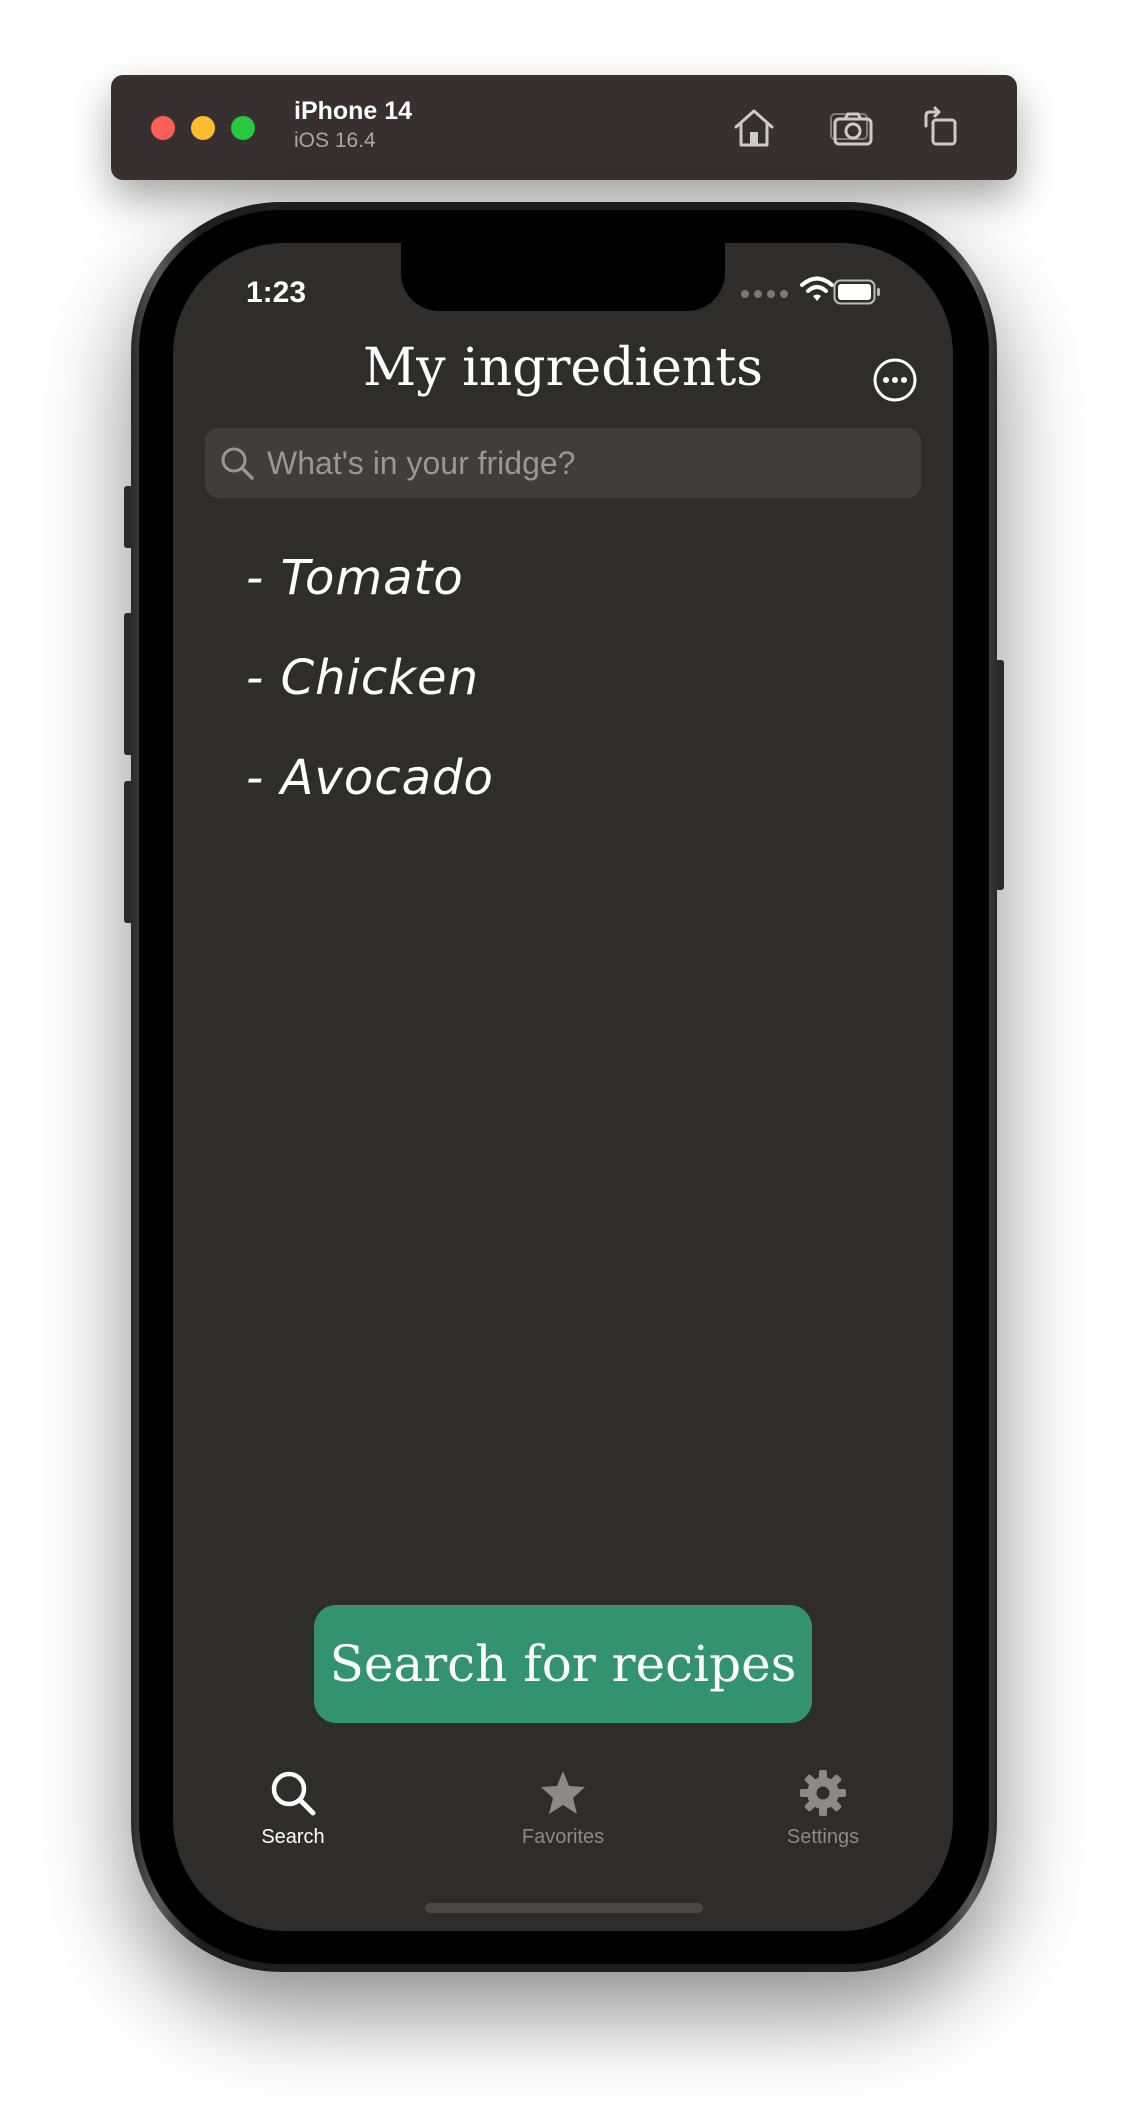 The width and height of the screenshot is (1128, 2124). What do you see at coordinates (823, 1793) in the screenshot?
I see `gear-icon` at bounding box center [823, 1793].